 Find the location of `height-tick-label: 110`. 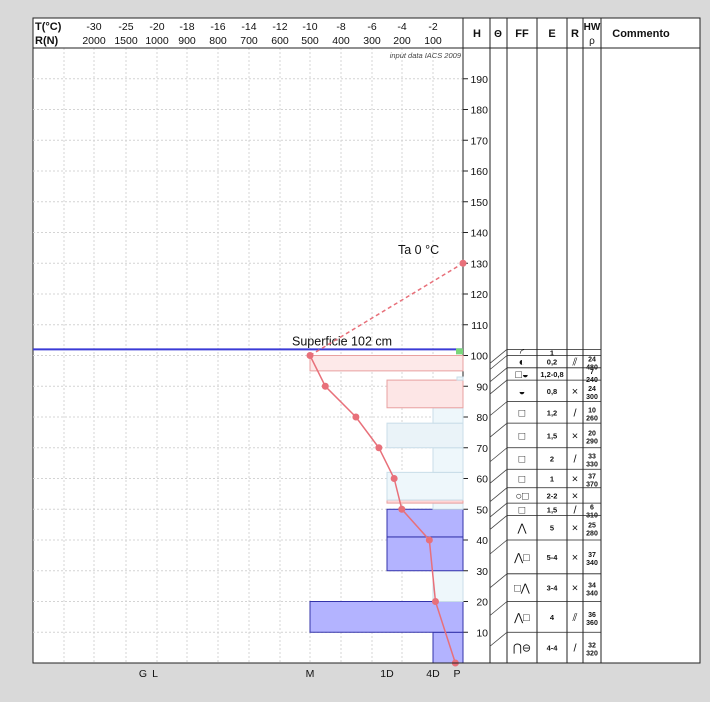

height-tick-label: 110 is located at coordinates (479, 326).